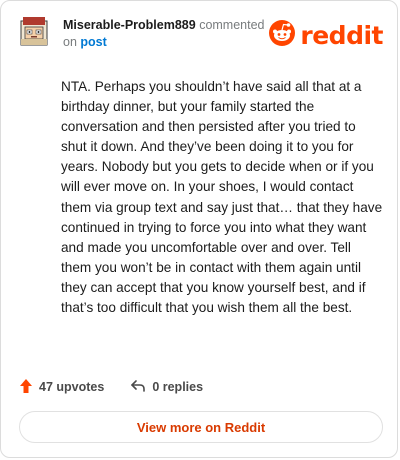 This screenshot has height=460, width=400. I want to click on reddit-snoo-icon, so click(282, 35).